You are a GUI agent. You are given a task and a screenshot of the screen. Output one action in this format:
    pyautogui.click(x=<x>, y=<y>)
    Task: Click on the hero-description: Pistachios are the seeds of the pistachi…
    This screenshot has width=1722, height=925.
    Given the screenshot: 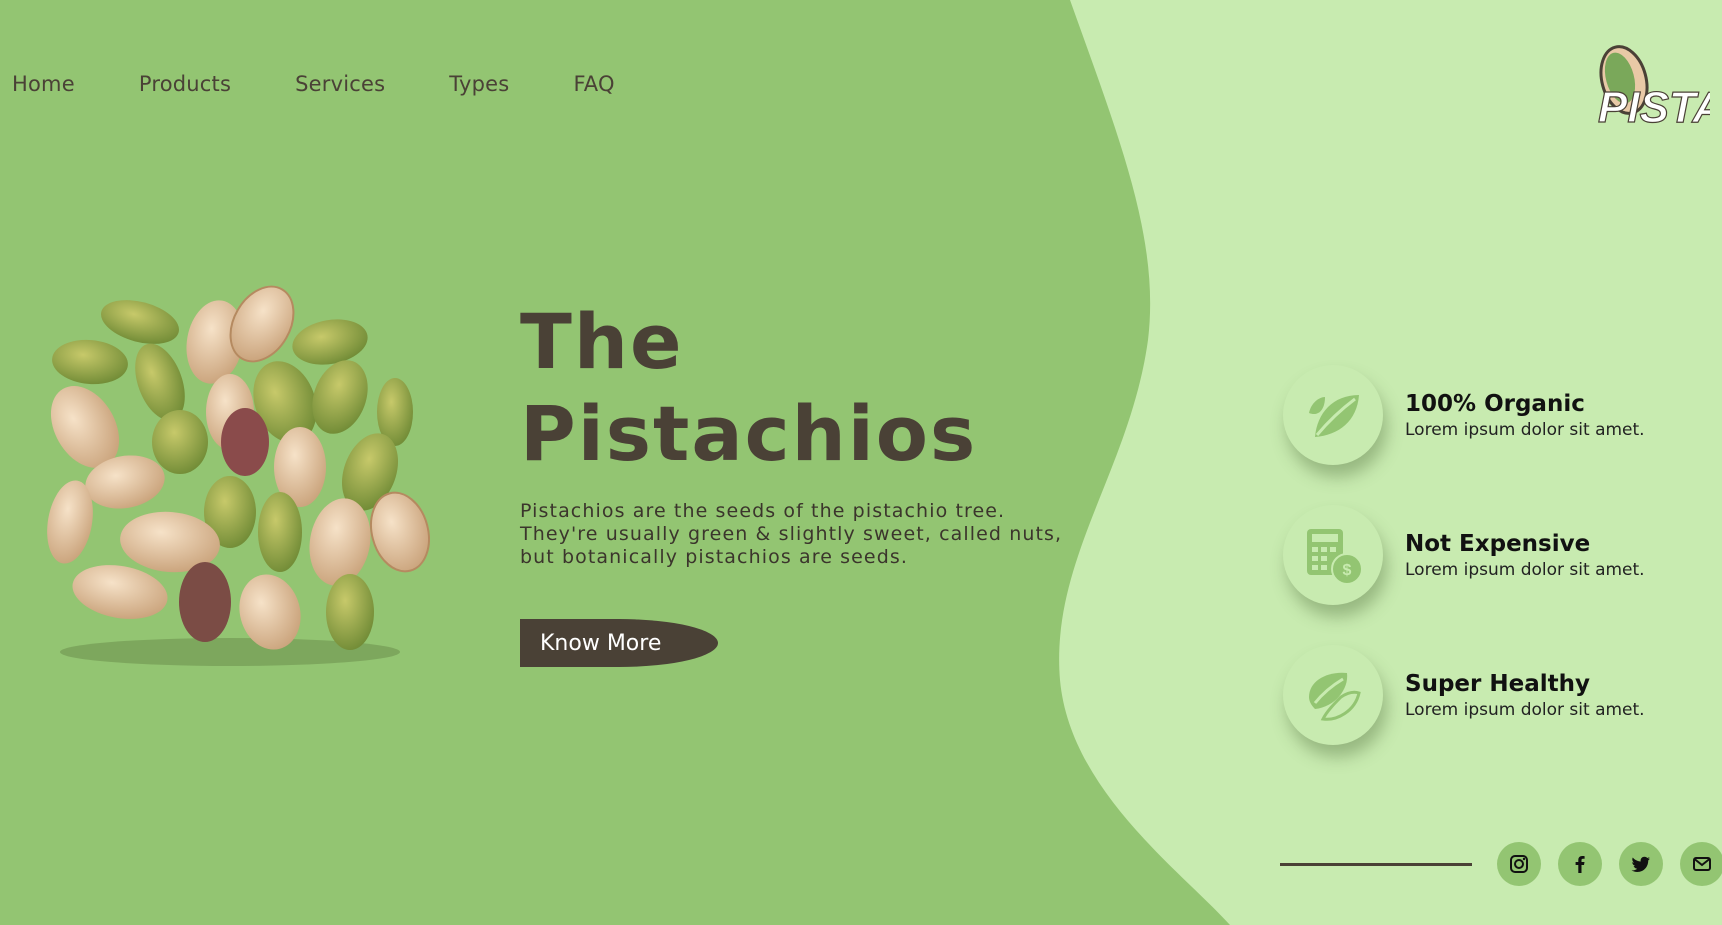 What is the action you would take?
    pyautogui.click(x=791, y=534)
    